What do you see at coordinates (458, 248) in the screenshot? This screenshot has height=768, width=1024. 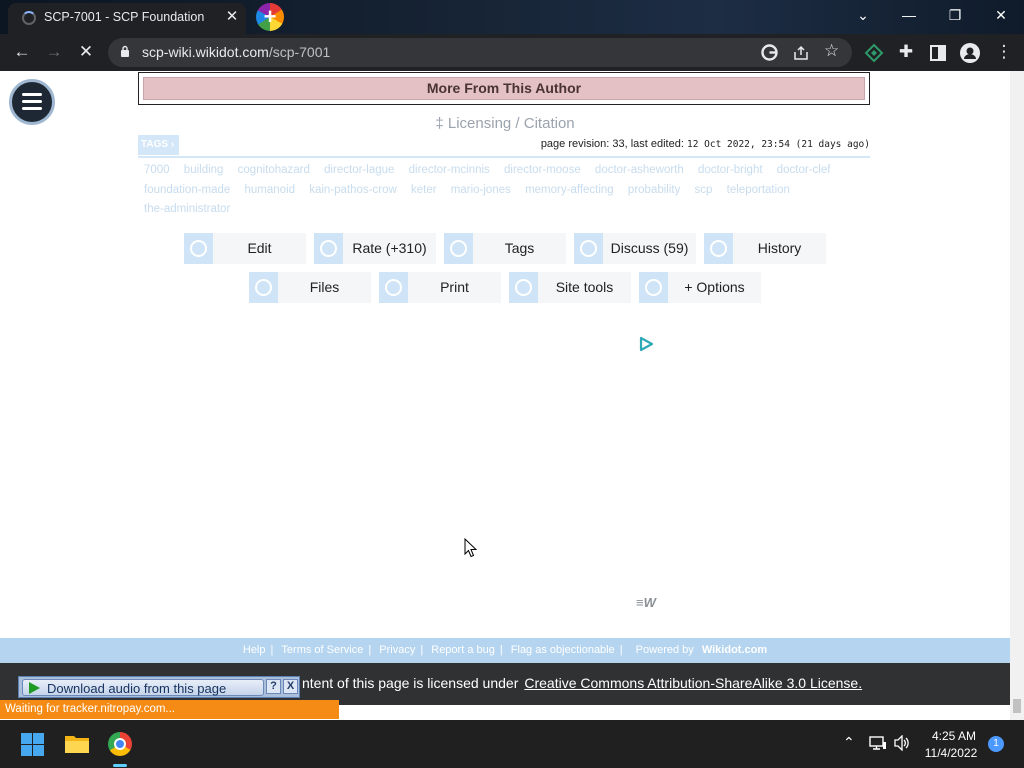 I see `tag-icon` at bounding box center [458, 248].